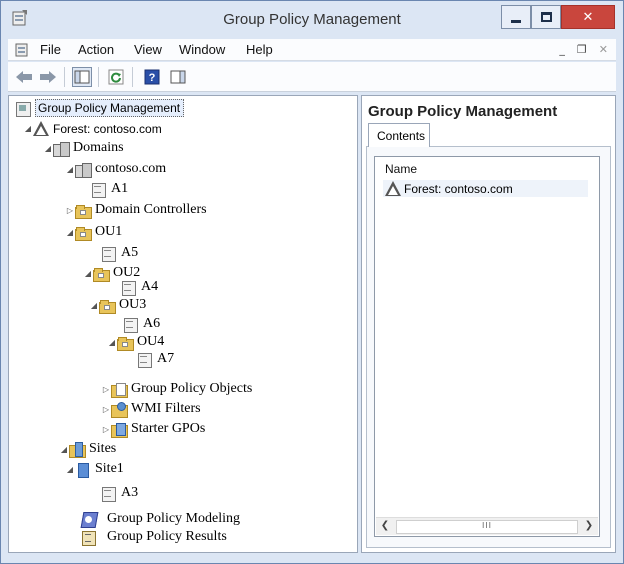 Image resolution: width=624 pixels, height=564 pixels. What do you see at coordinates (100, 108) in the screenshot?
I see `tree-node-root: Group Policy Management` at bounding box center [100, 108].